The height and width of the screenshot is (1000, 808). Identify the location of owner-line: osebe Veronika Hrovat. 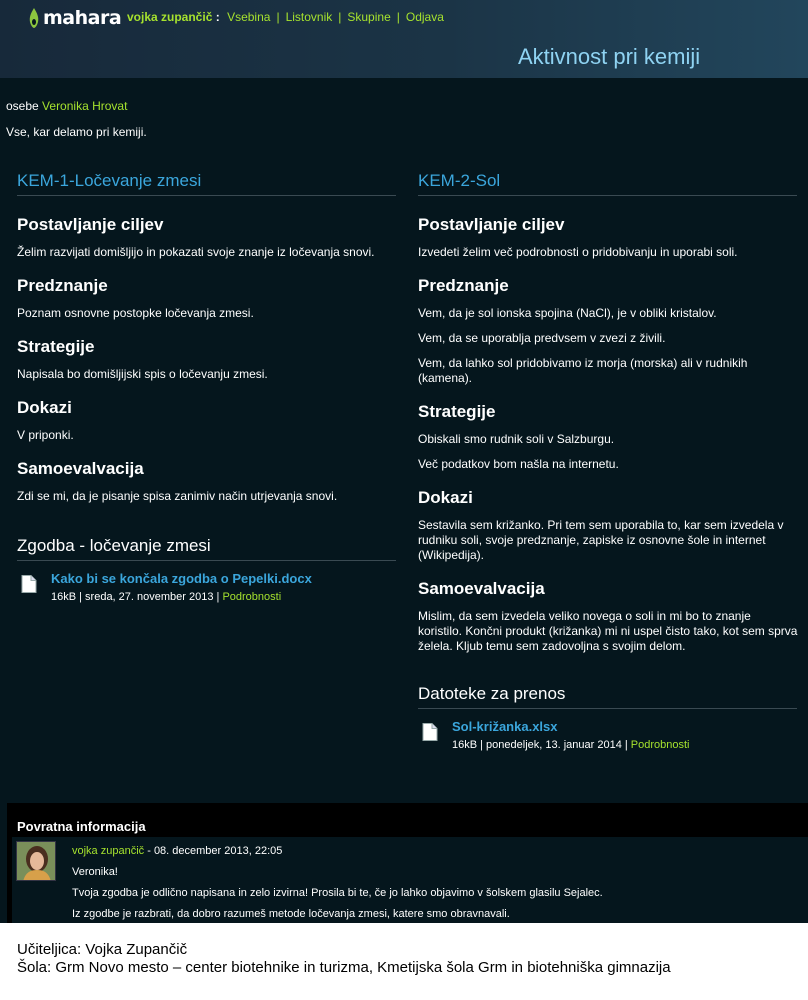
(66, 106).